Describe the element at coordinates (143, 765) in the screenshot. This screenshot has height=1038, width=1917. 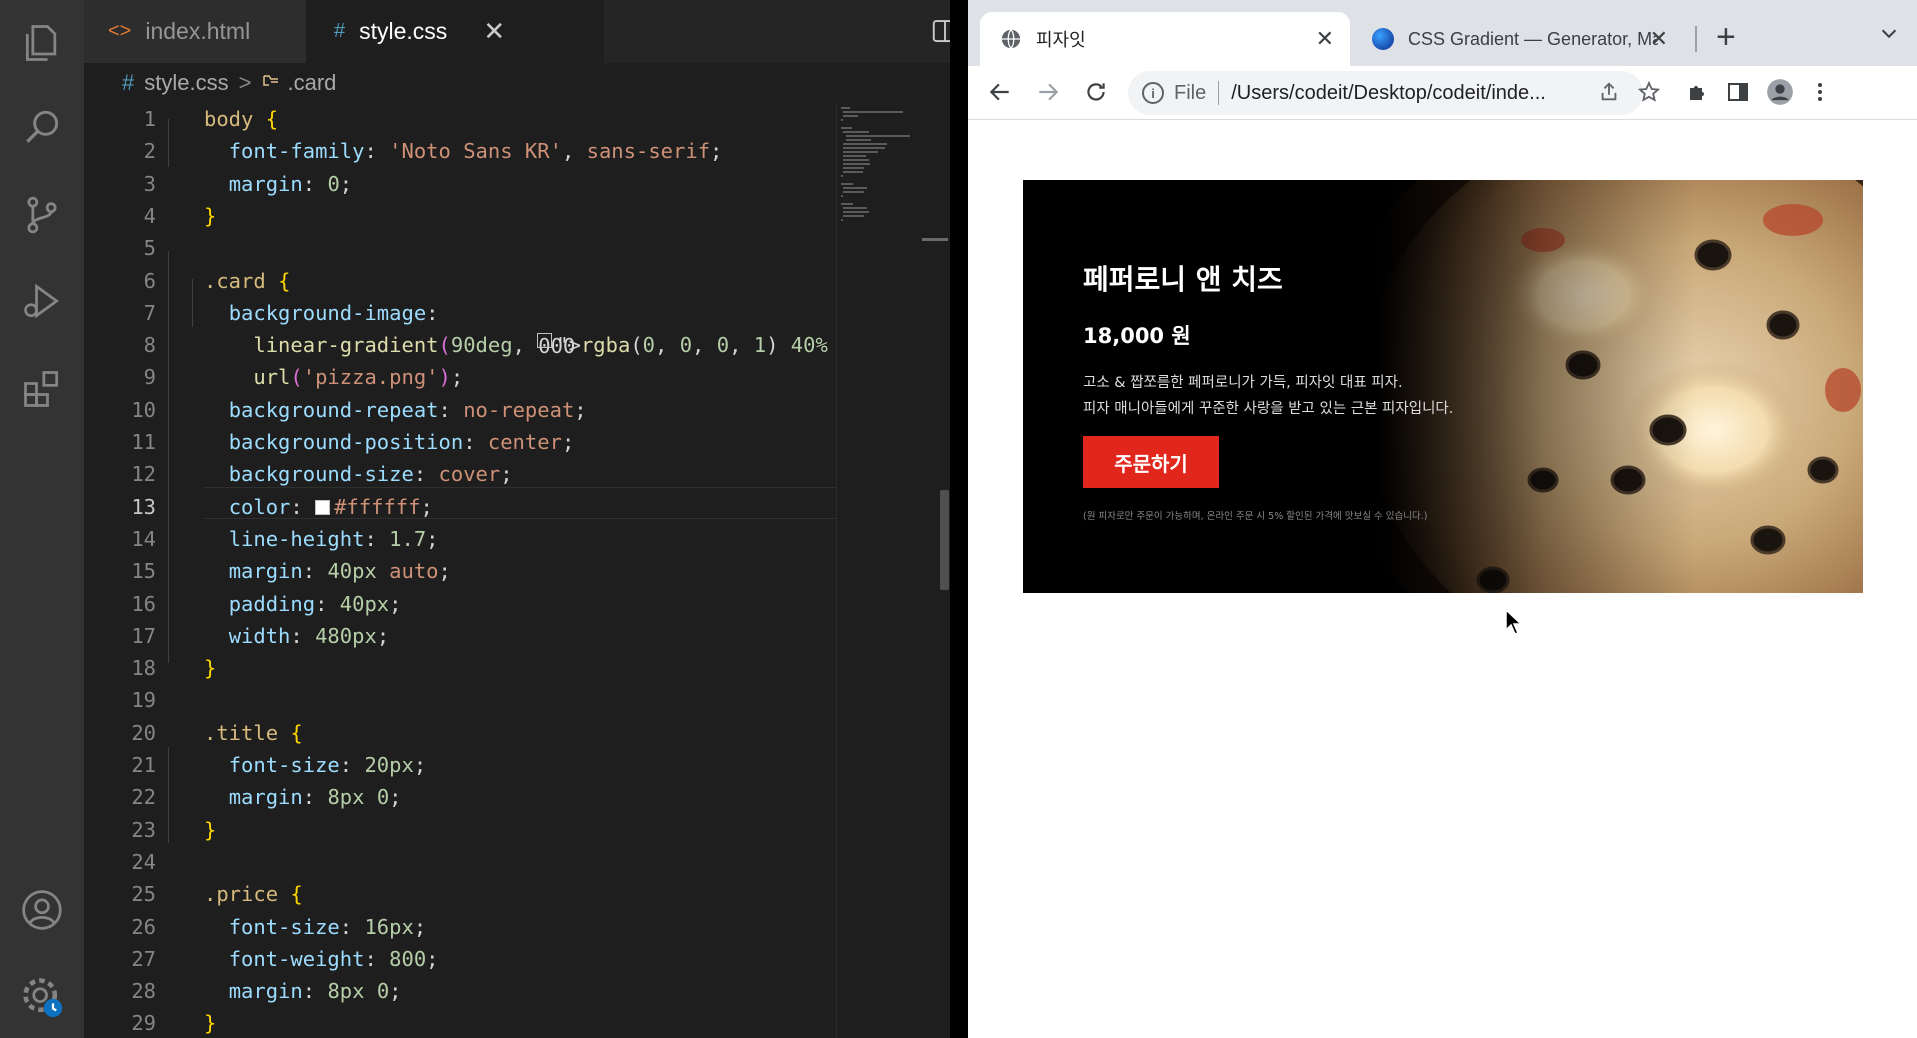
I see `line-number: 21` at that location.